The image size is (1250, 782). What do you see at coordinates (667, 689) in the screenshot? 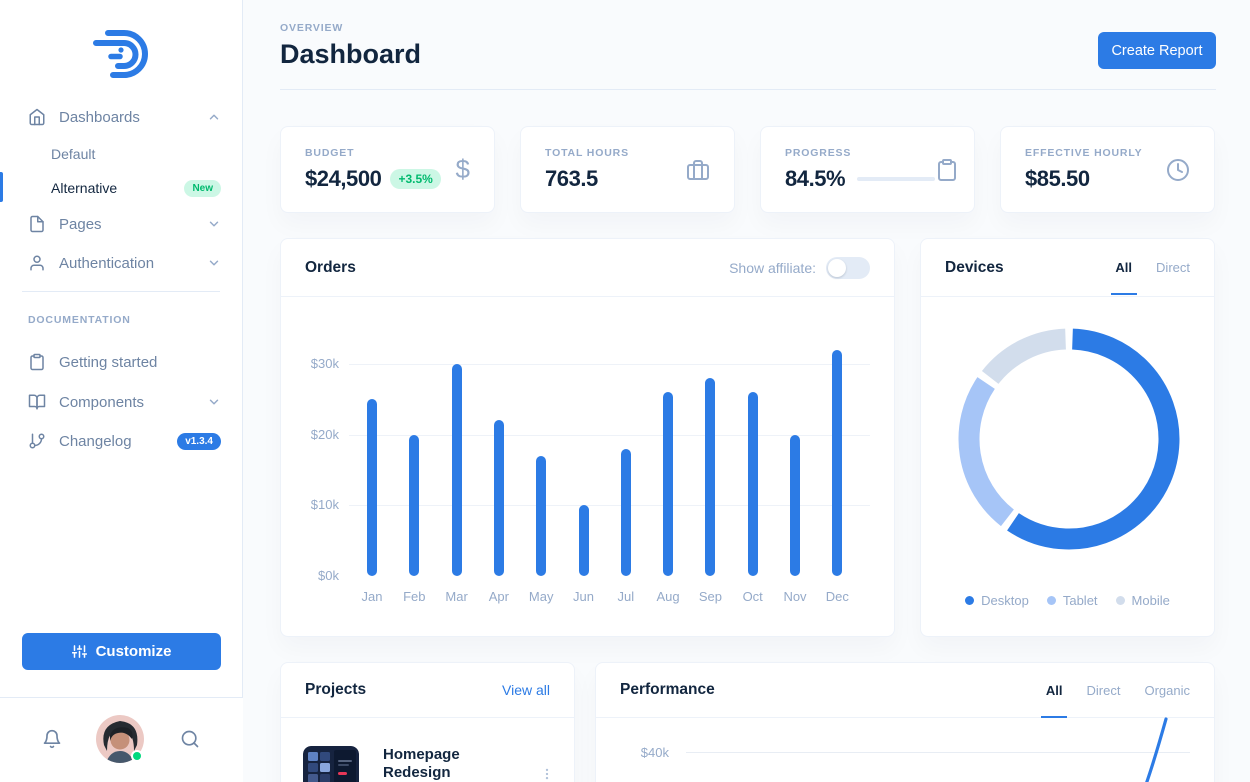
I see `performance-card-title: Performance` at bounding box center [667, 689].